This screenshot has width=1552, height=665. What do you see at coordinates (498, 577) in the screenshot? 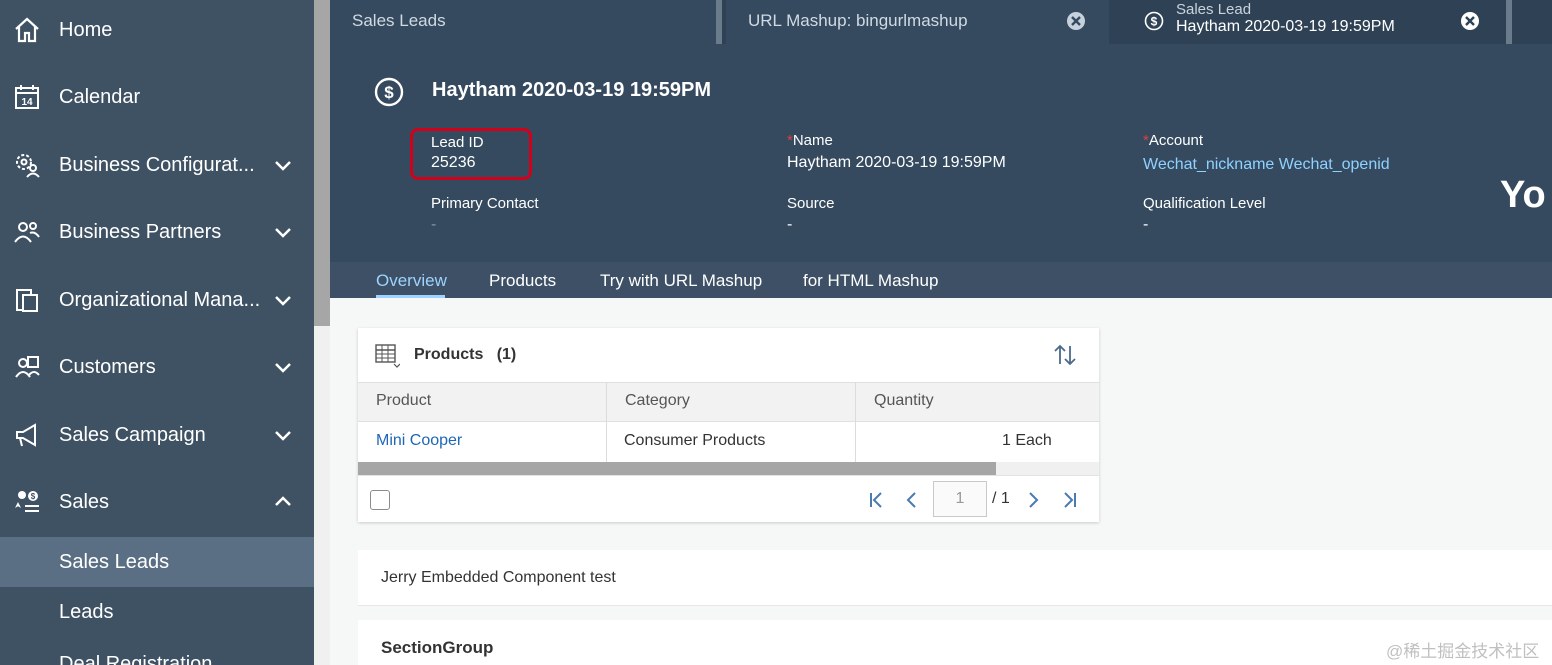
I see `embedded-component-text: Jerry Embedded Component test` at bounding box center [498, 577].